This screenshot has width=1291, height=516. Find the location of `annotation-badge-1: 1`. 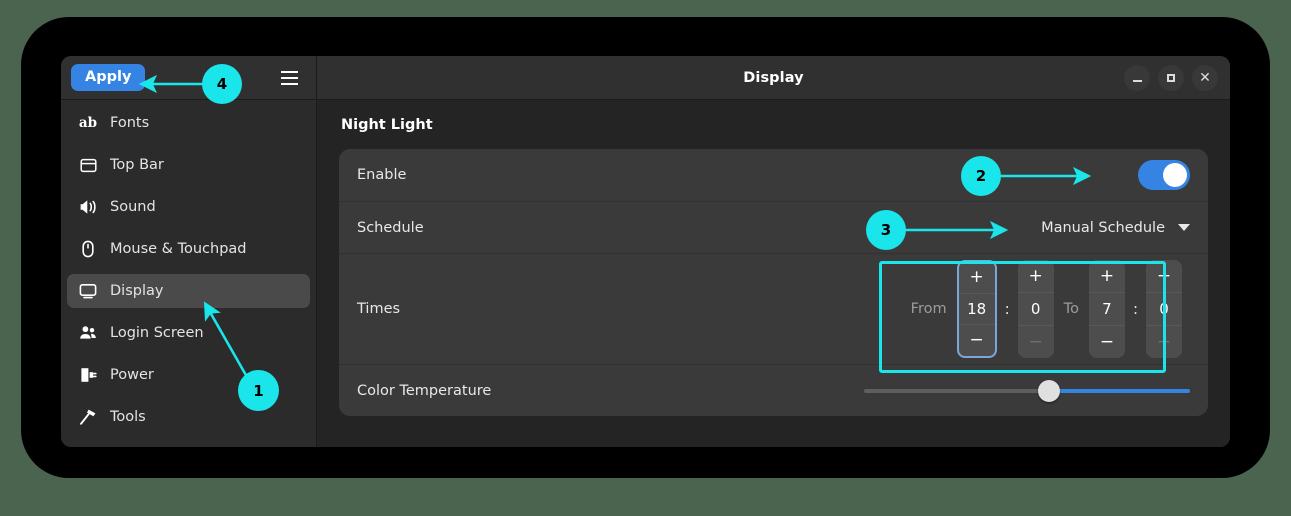

annotation-badge-1: 1 is located at coordinates (258, 390).